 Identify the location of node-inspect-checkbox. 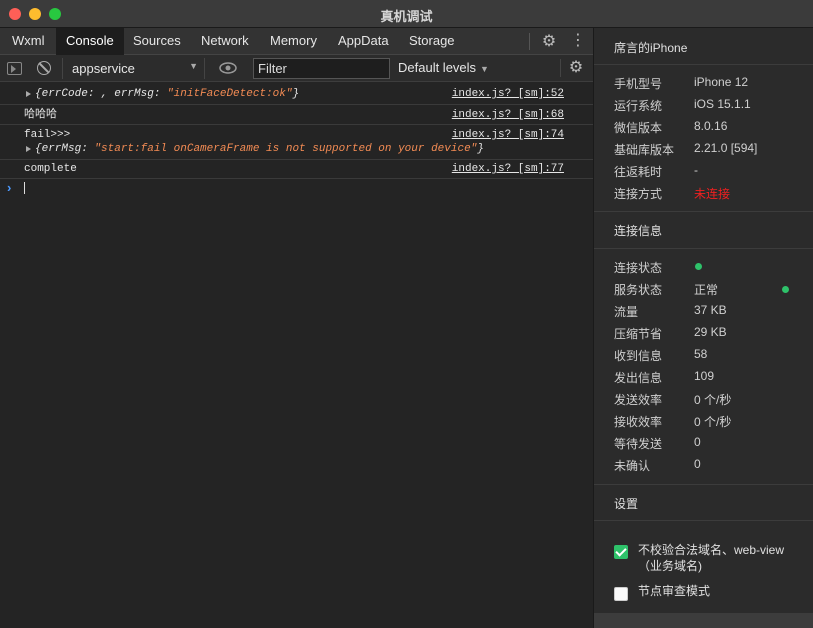
(621, 594).